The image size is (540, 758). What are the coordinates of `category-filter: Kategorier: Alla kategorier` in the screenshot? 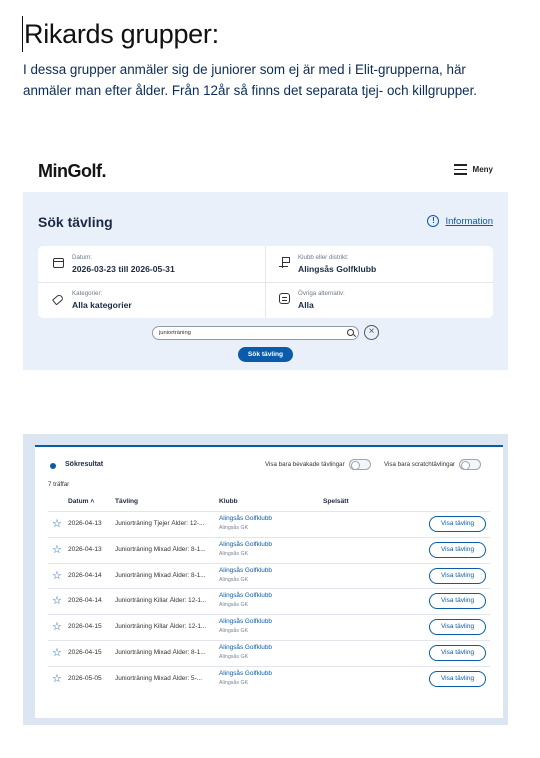 It's located at (157, 300).